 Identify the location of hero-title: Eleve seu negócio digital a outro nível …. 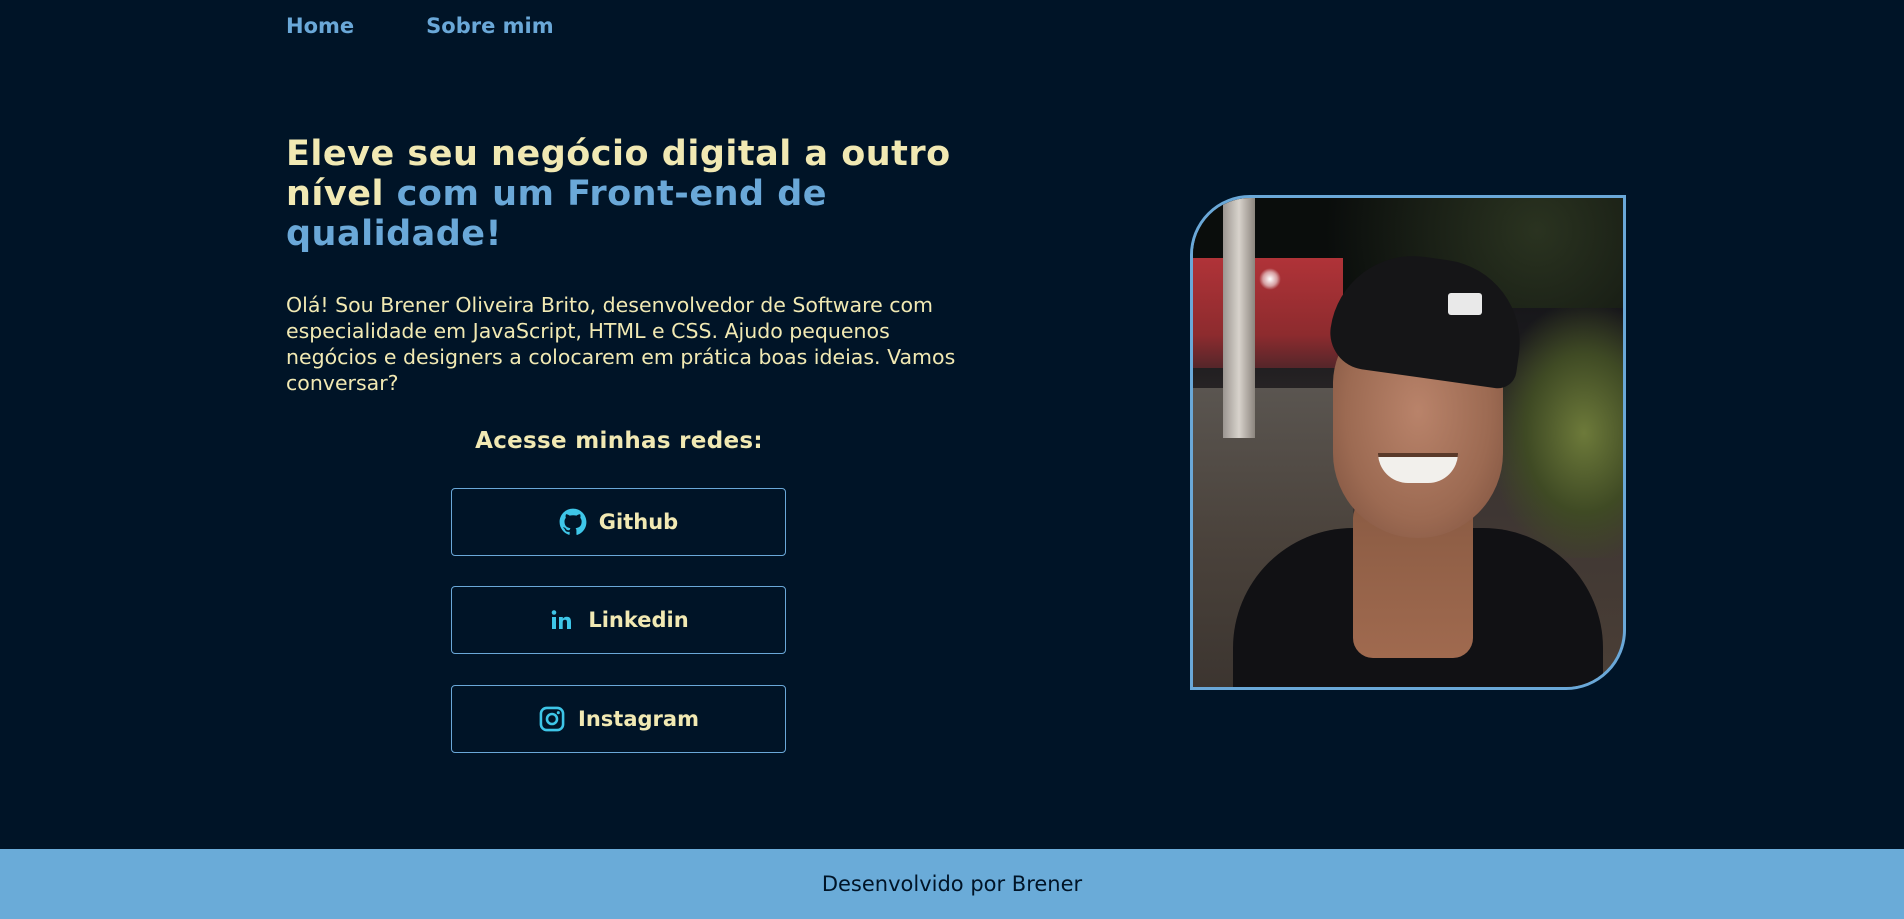
(626, 194).